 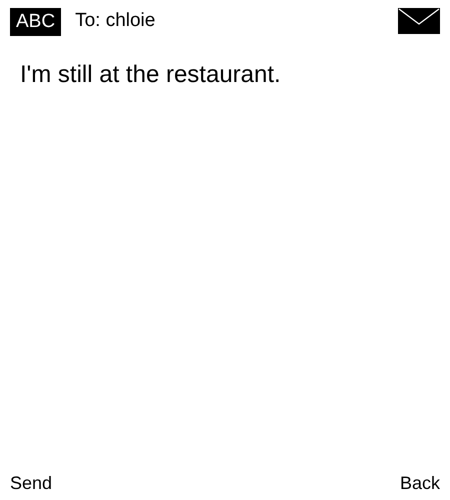 What do you see at coordinates (36, 22) in the screenshot?
I see `input-mode-indicator: ABC` at bounding box center [36, 22].